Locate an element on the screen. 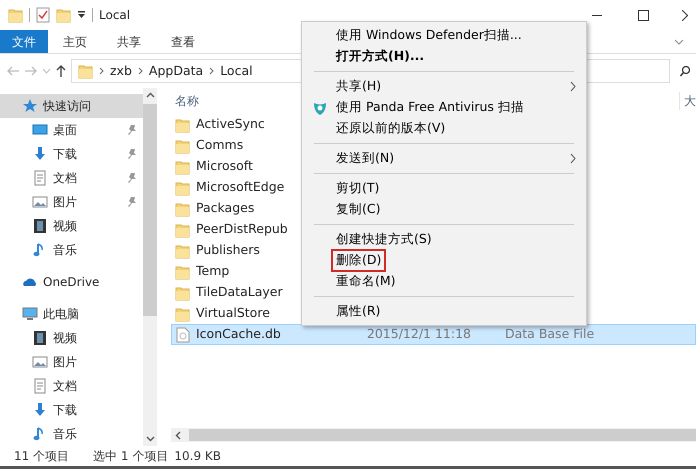  highlight-frame: 删除(D) is located at coordinates (358, 260).